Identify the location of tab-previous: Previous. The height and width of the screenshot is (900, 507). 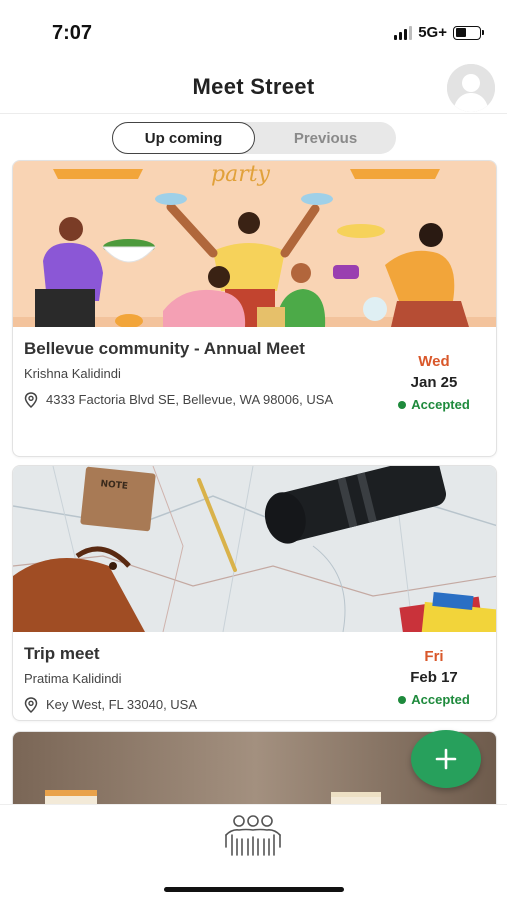
(325, 138).